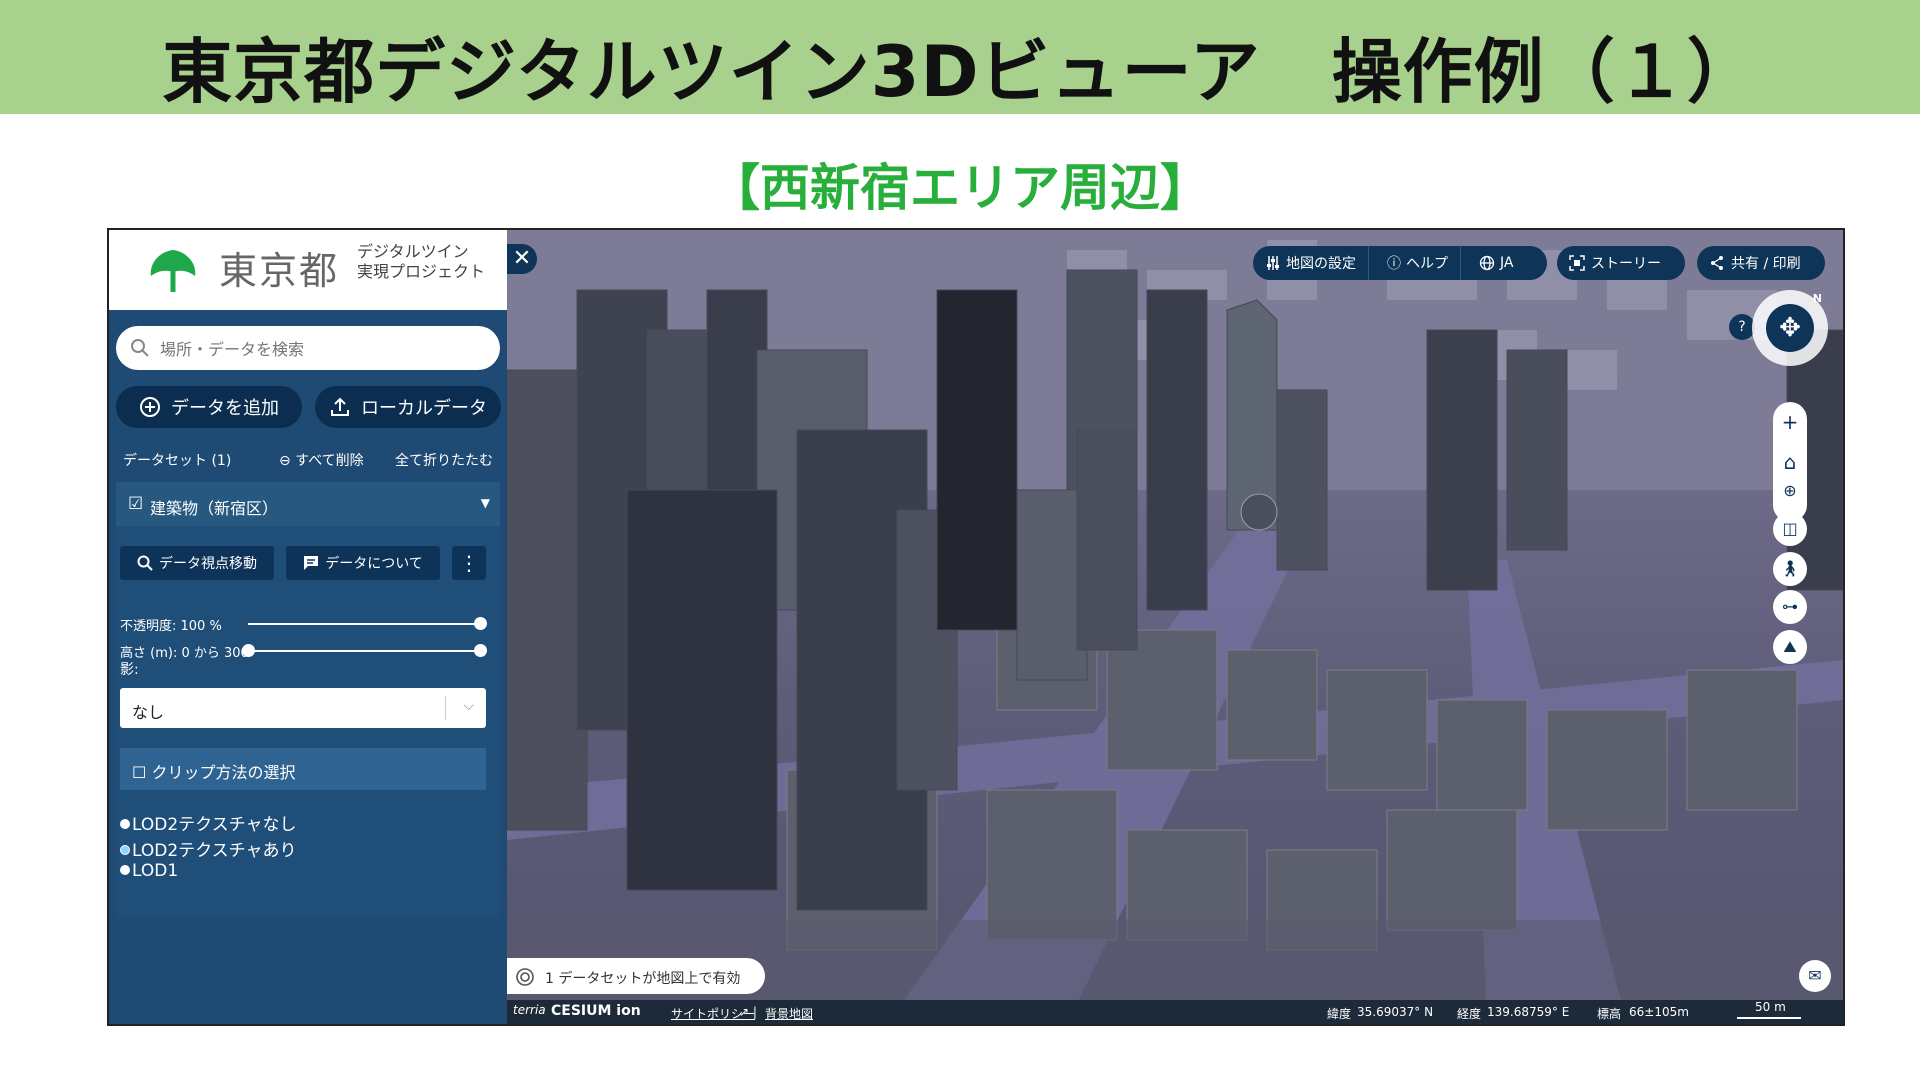 This screenshot has width=1920, height=1080. What do you see at coordinates (1395, 1012) in the screenshot?
I see `latitude-value: 35.69037° N` at bounding box center [1395, 1012].